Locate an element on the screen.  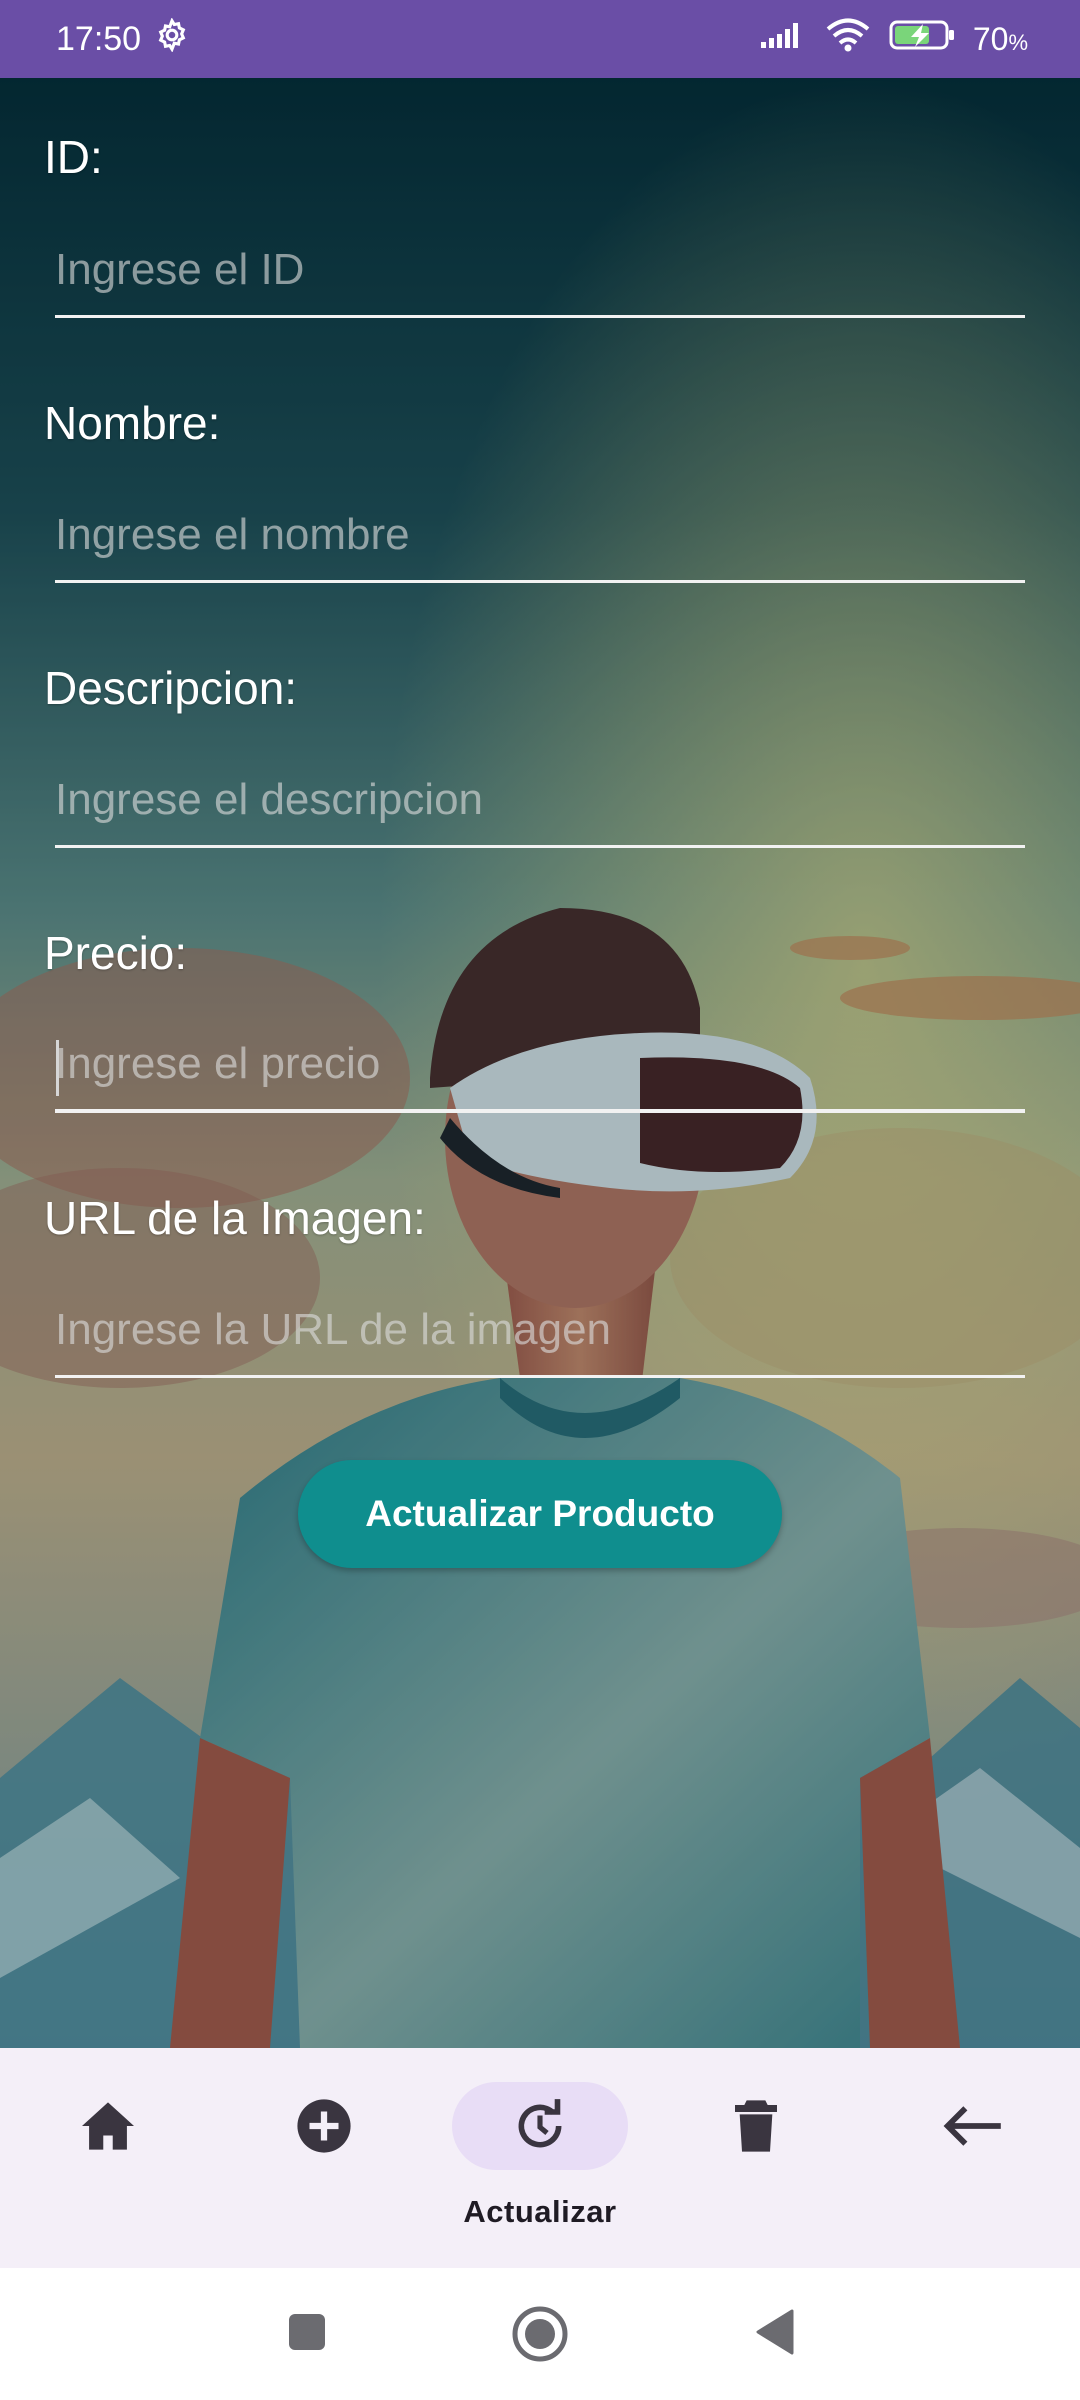
name-field is located at coordinates (540, 543).